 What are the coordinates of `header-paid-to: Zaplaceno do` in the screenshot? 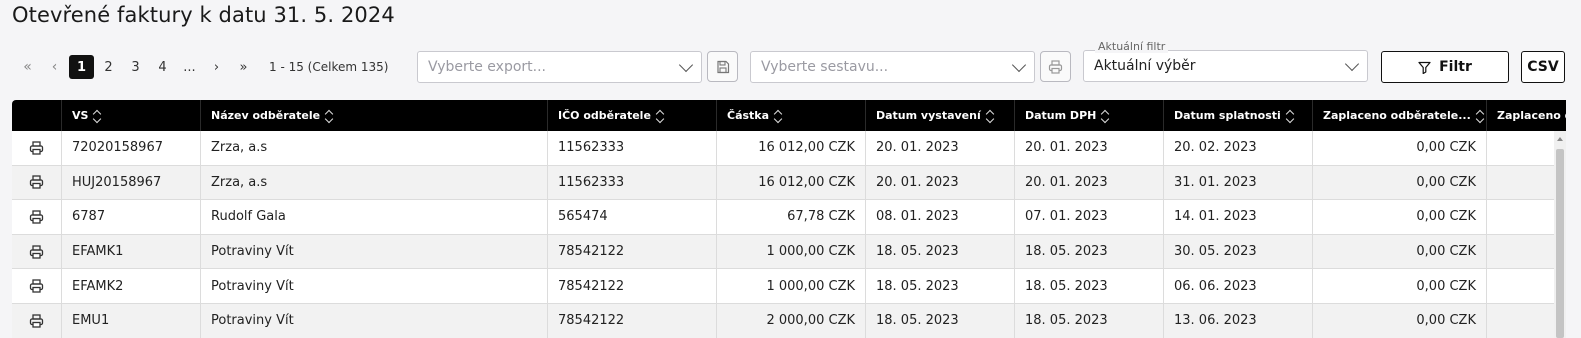 It's located at (1526, 115).